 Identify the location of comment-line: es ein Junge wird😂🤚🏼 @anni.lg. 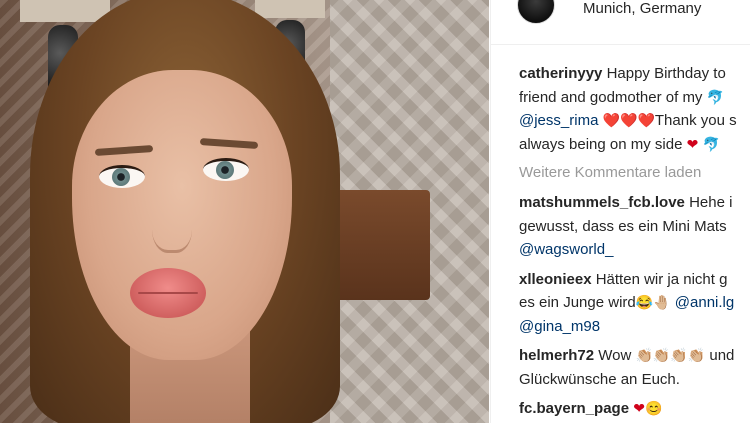
(634, 303).